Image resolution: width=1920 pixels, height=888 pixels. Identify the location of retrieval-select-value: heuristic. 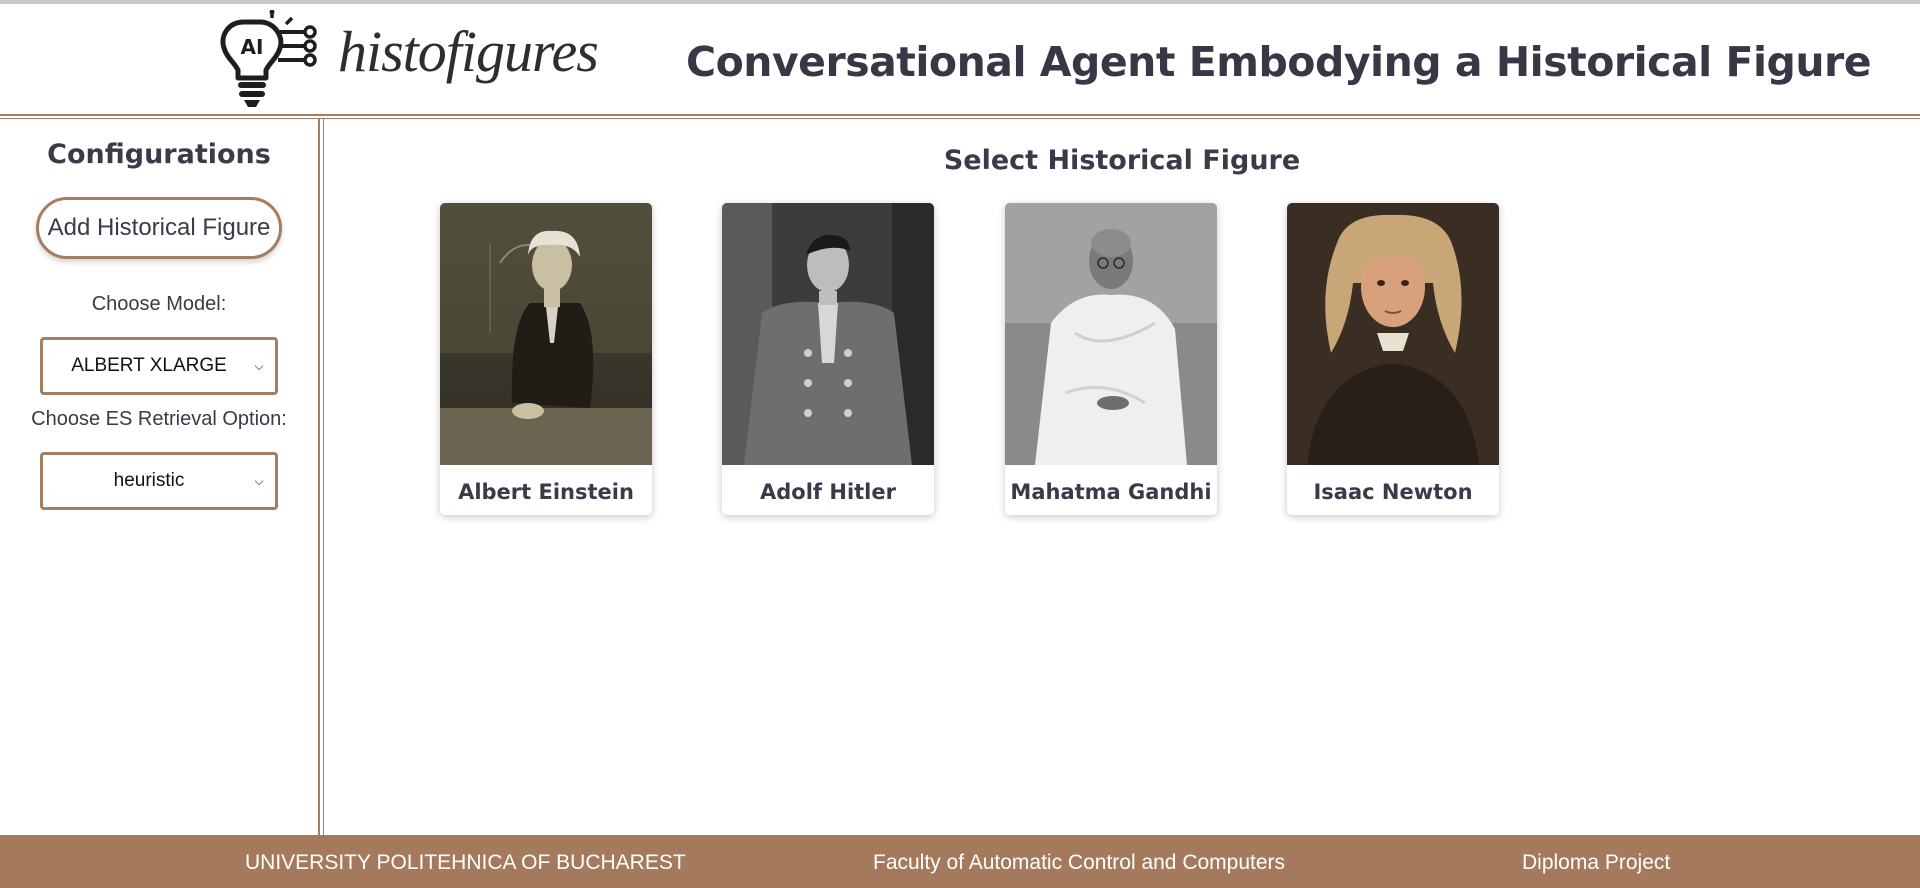
(149, 480).